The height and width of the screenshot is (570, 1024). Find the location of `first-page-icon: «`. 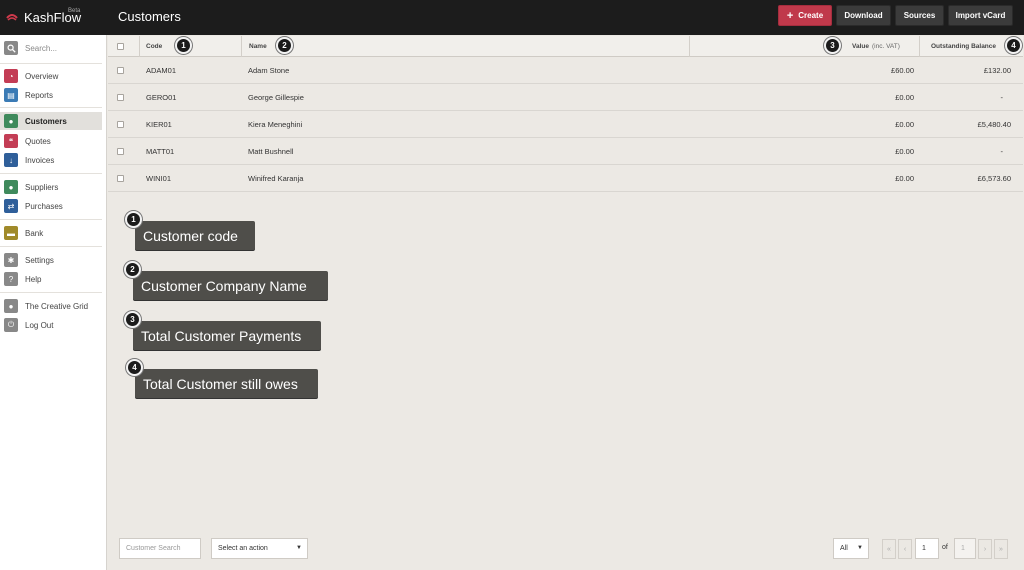

first-page-icon: « is located at coordinates (889, 549).